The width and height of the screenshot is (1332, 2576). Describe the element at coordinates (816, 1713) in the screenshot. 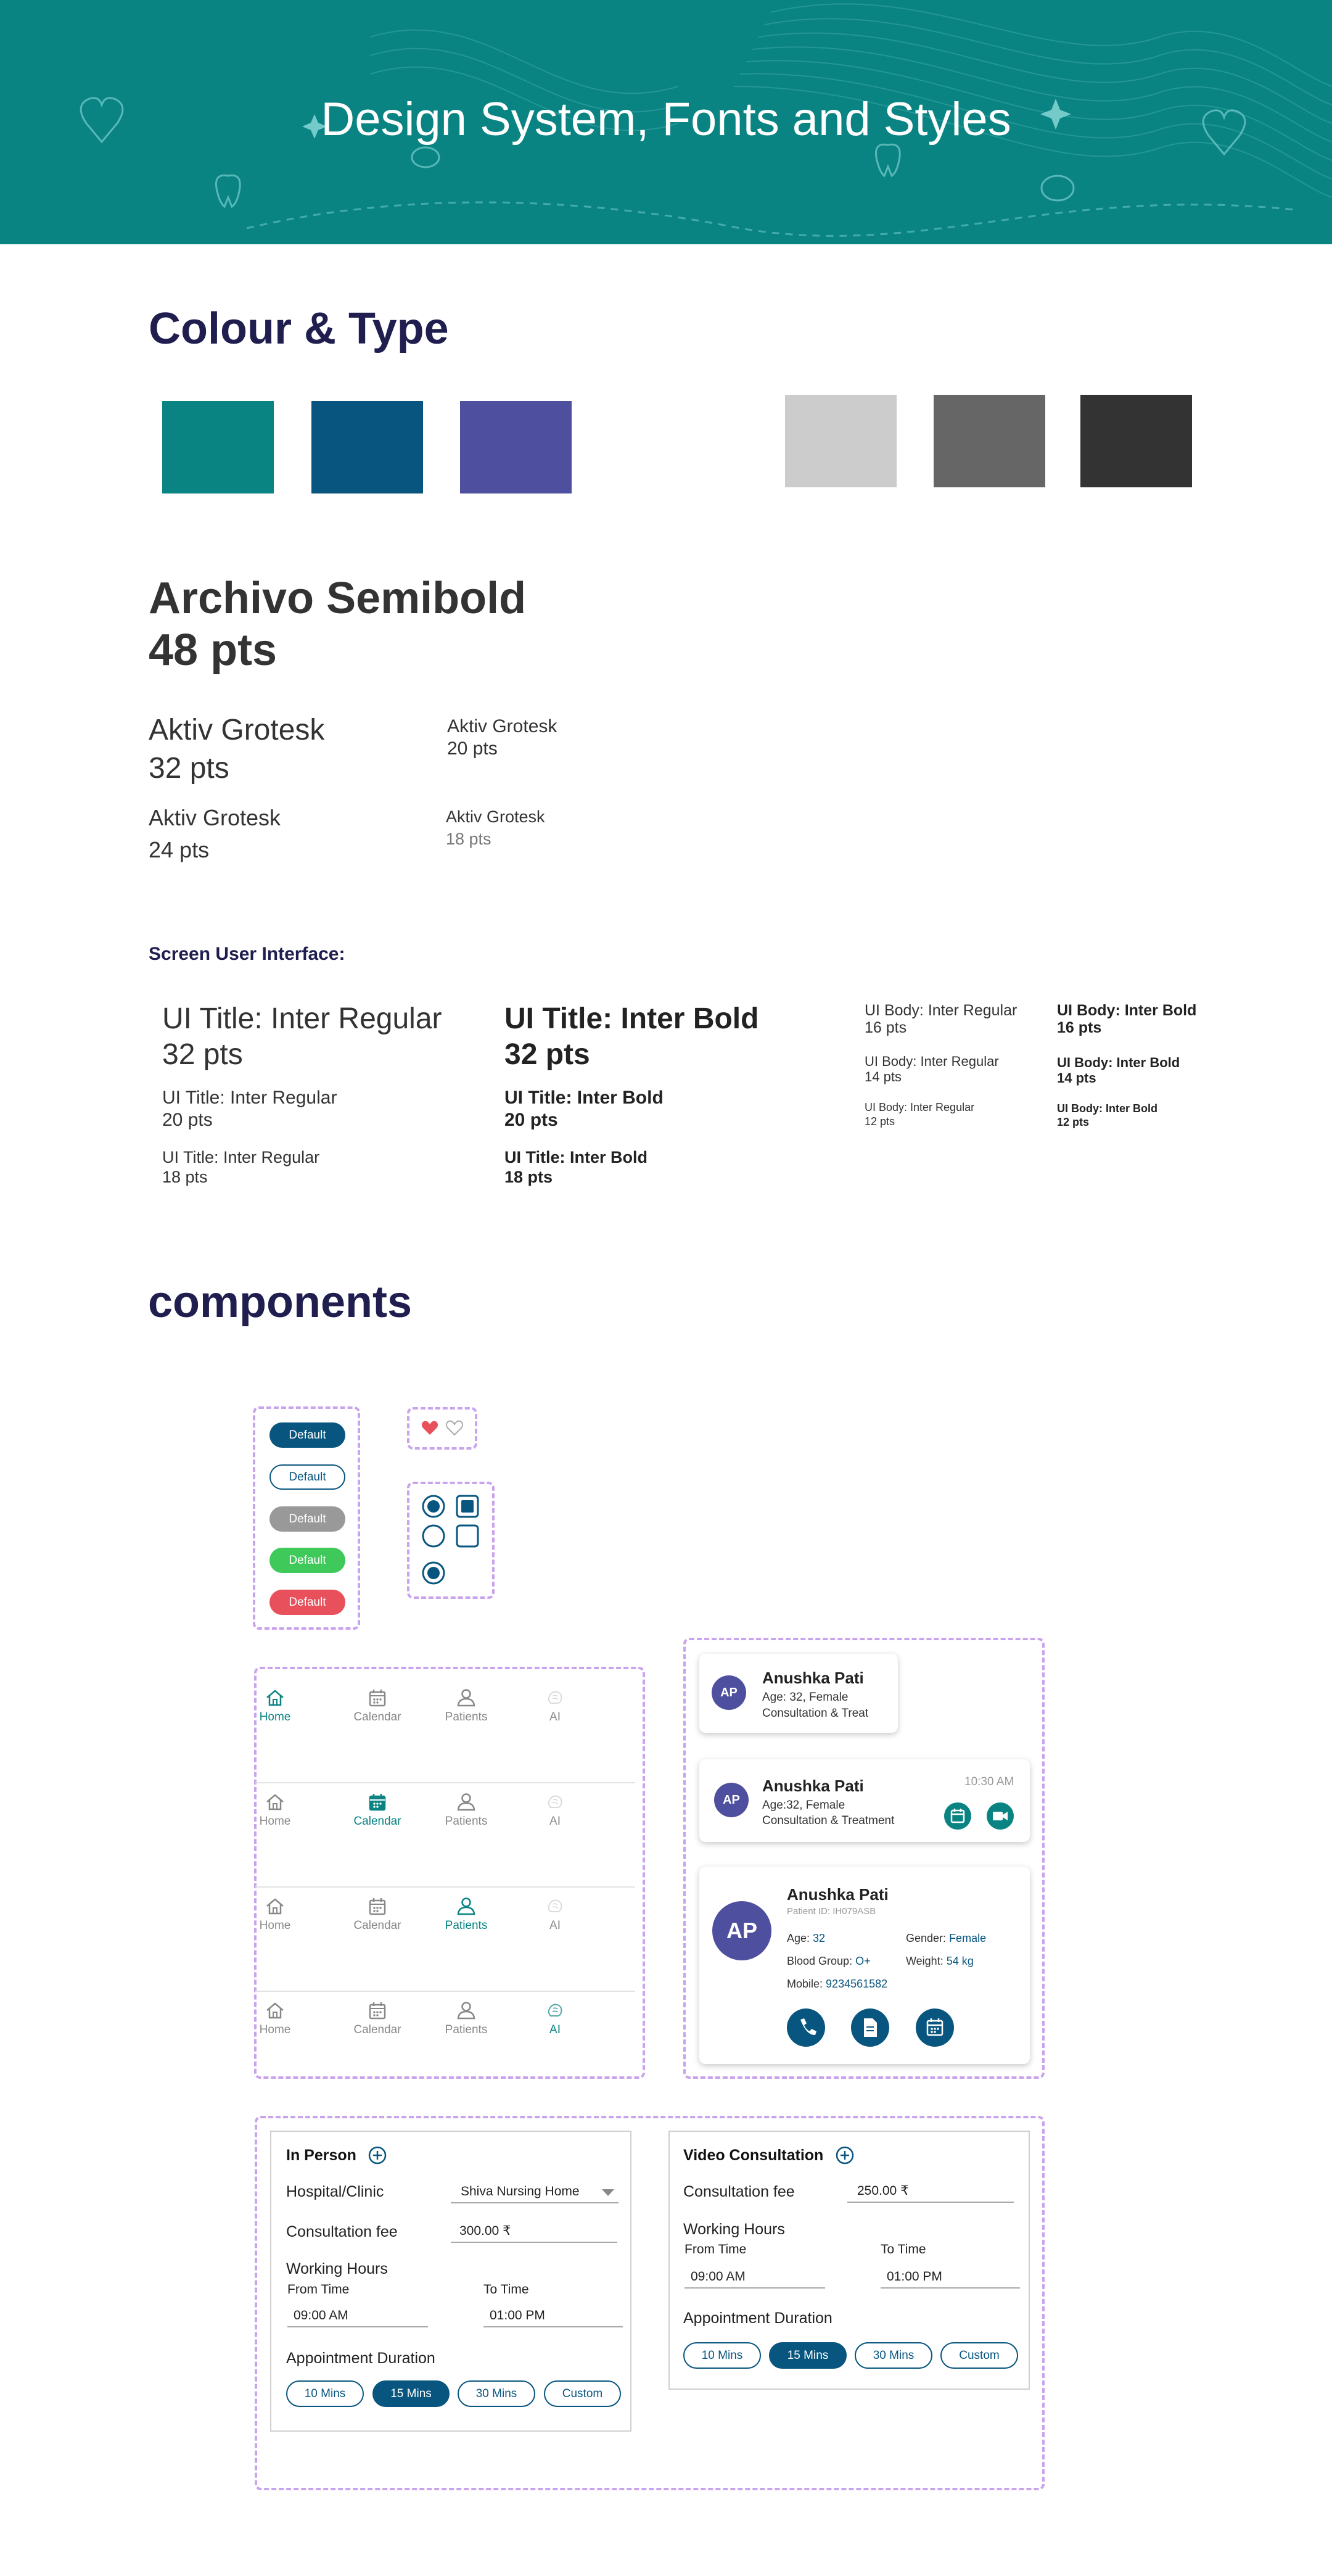

I see `patient-service: Consultation & Treat` at that location.